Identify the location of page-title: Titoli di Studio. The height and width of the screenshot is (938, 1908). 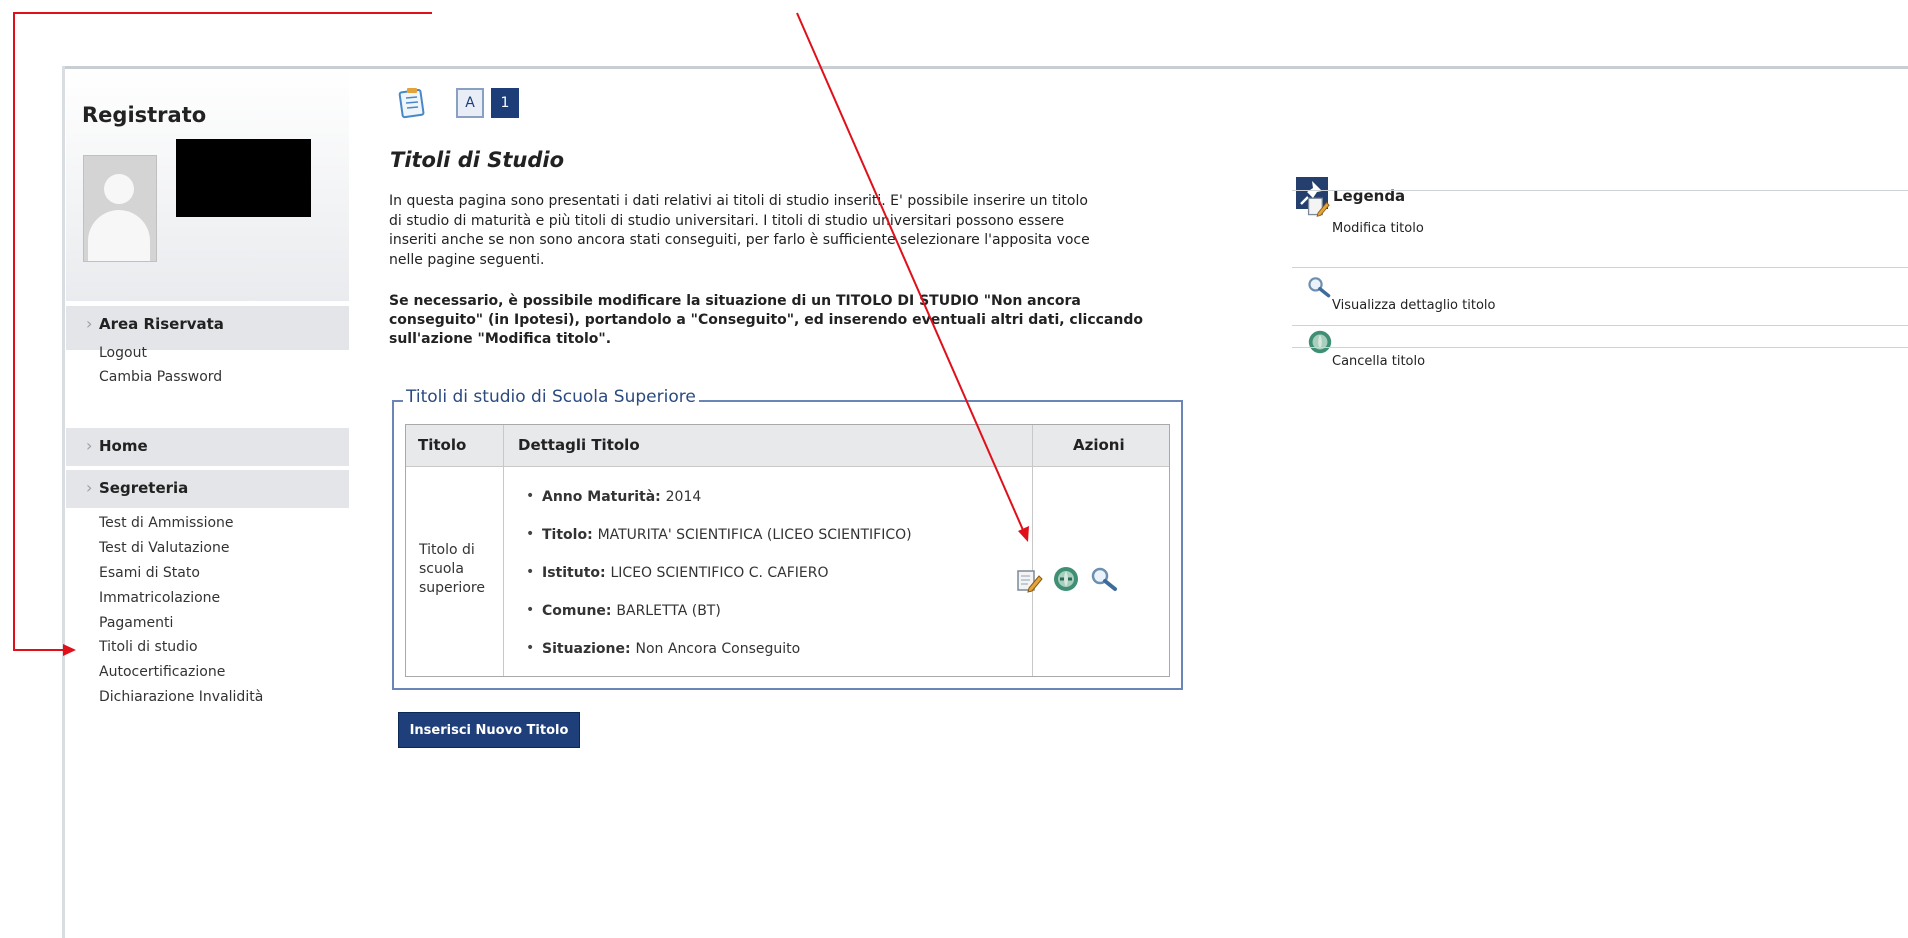
(477, 160).